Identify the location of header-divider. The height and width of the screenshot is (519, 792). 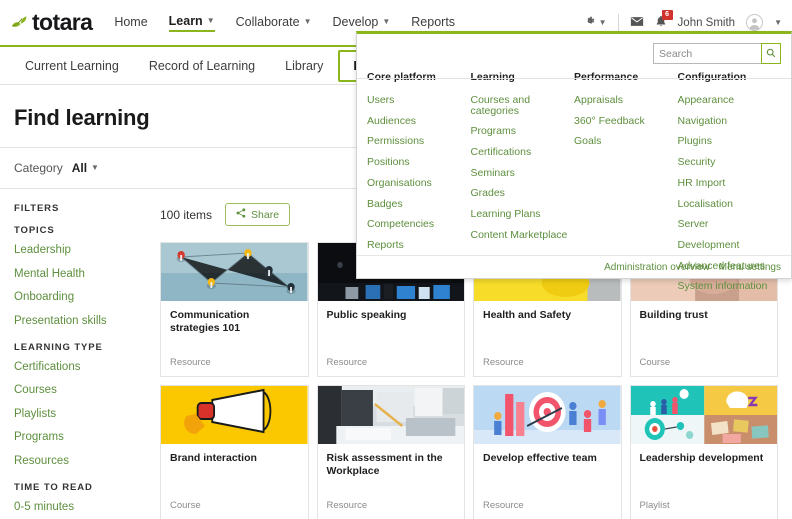
(618, 22).